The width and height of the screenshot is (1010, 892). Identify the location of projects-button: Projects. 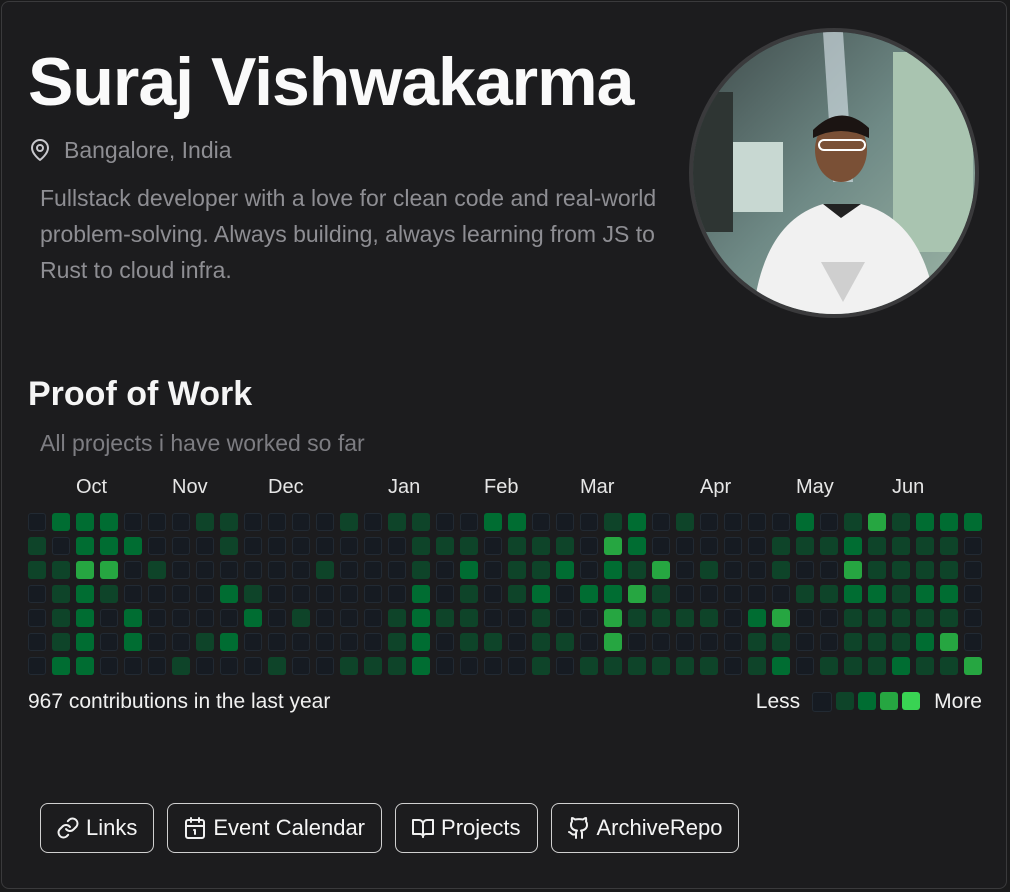
(466, 828).